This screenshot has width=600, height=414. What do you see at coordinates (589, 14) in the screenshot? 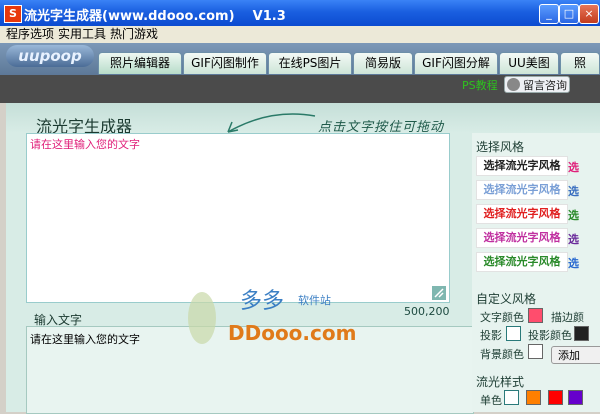
I see `close-button: ×` at bounding box center [589, 14].